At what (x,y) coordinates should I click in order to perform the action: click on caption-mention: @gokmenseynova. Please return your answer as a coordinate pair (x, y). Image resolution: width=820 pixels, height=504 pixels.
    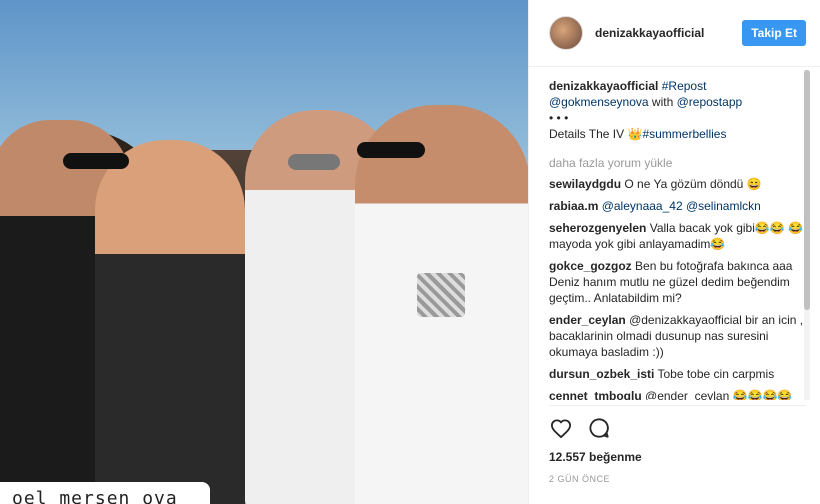
    Looking at the image, I should click on (599, 102).